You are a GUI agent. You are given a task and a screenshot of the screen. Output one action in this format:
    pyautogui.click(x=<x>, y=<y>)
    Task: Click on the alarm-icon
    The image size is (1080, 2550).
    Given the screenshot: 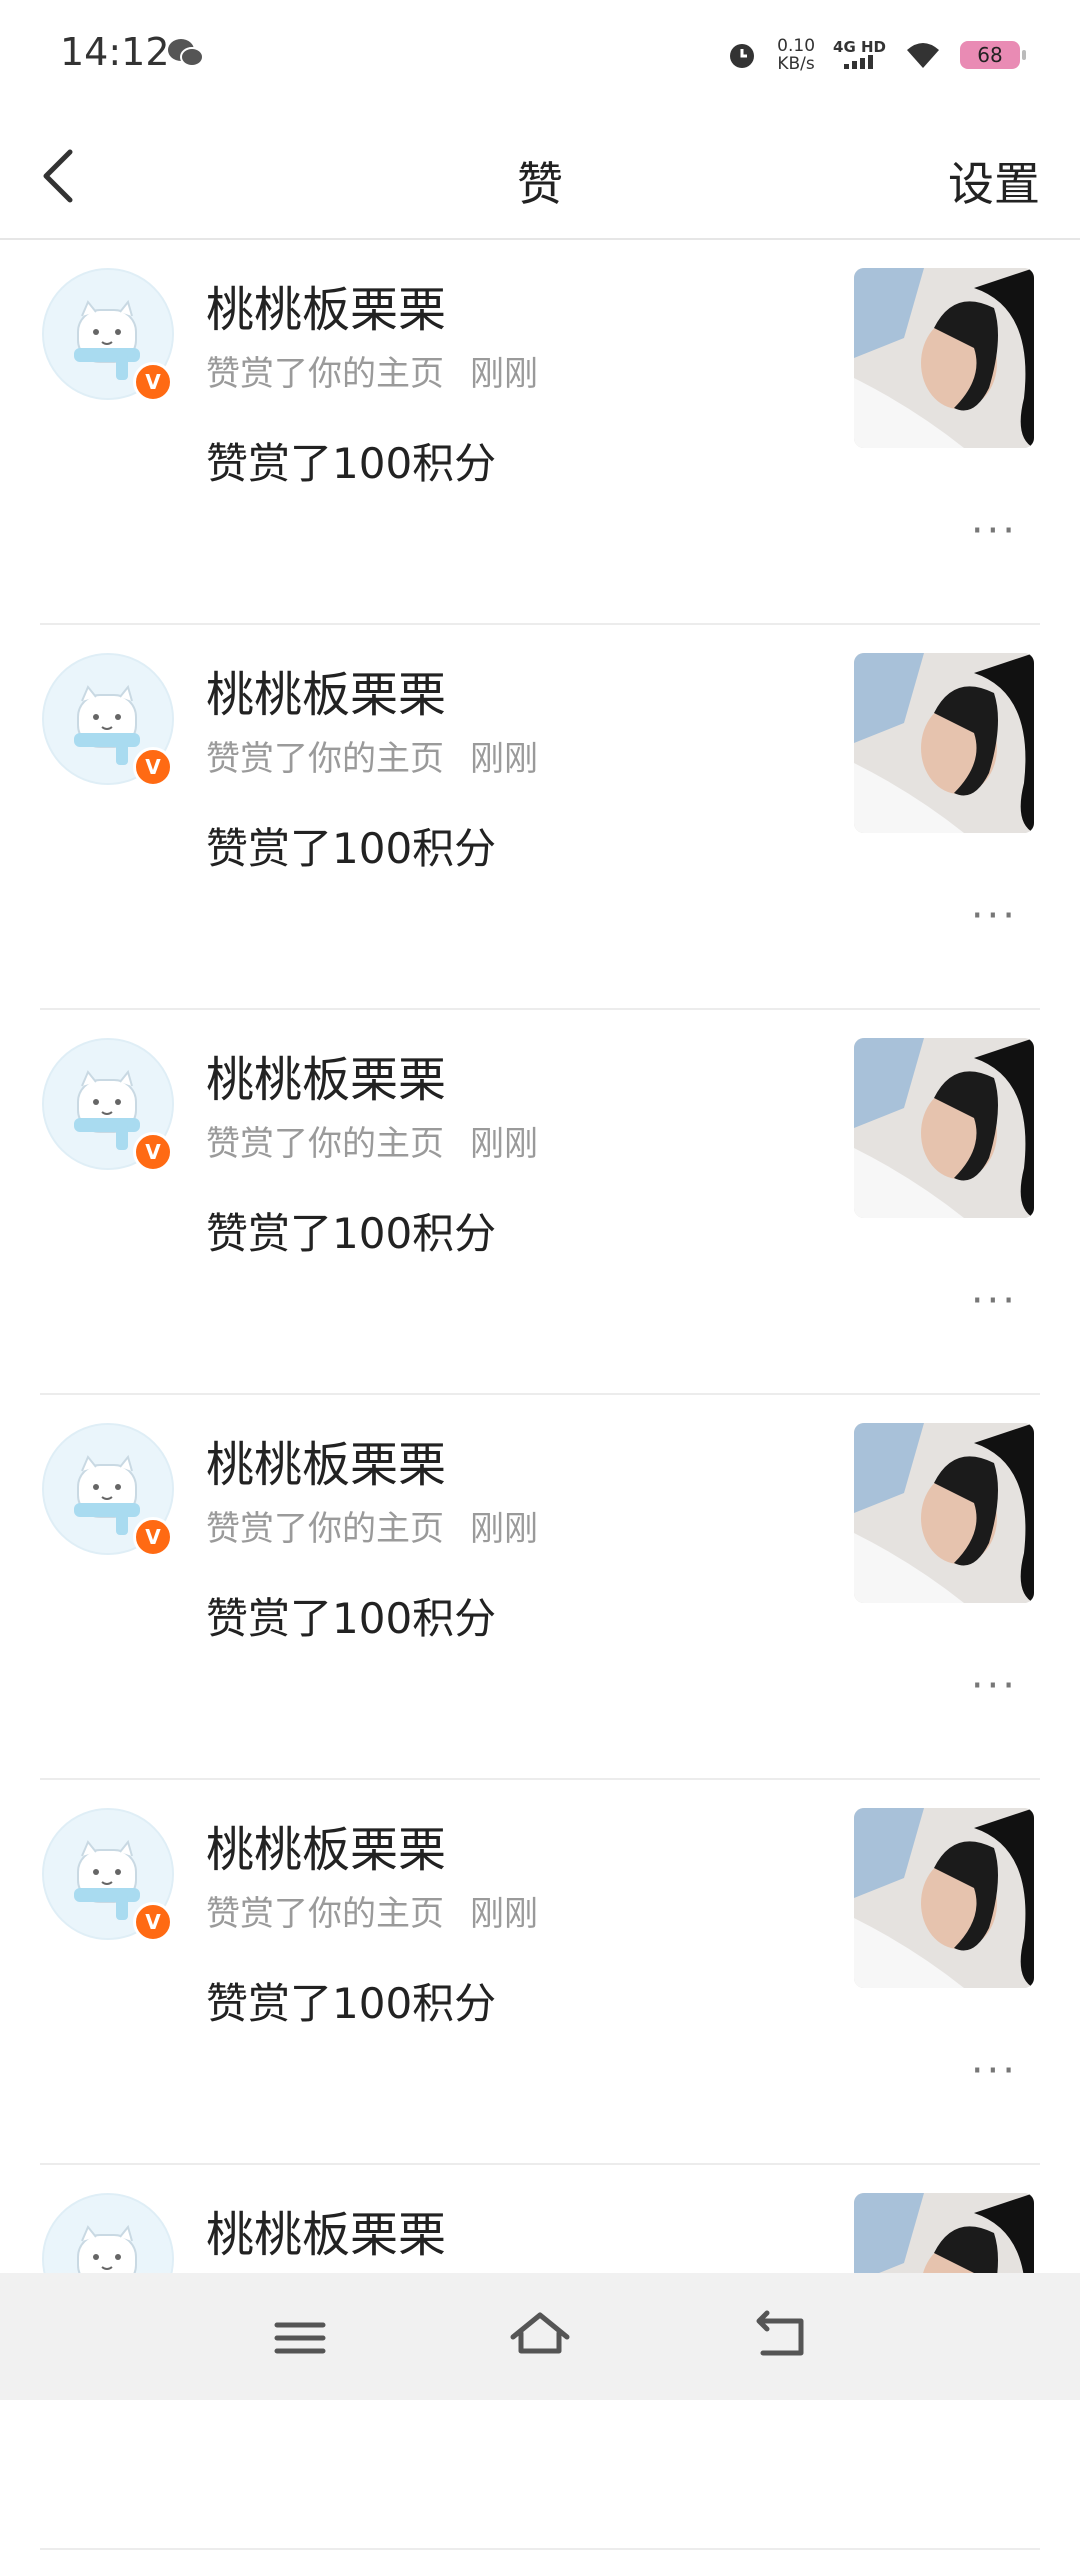 What is the action you would take?
    pyautogui.click(x=742, y=56)
    